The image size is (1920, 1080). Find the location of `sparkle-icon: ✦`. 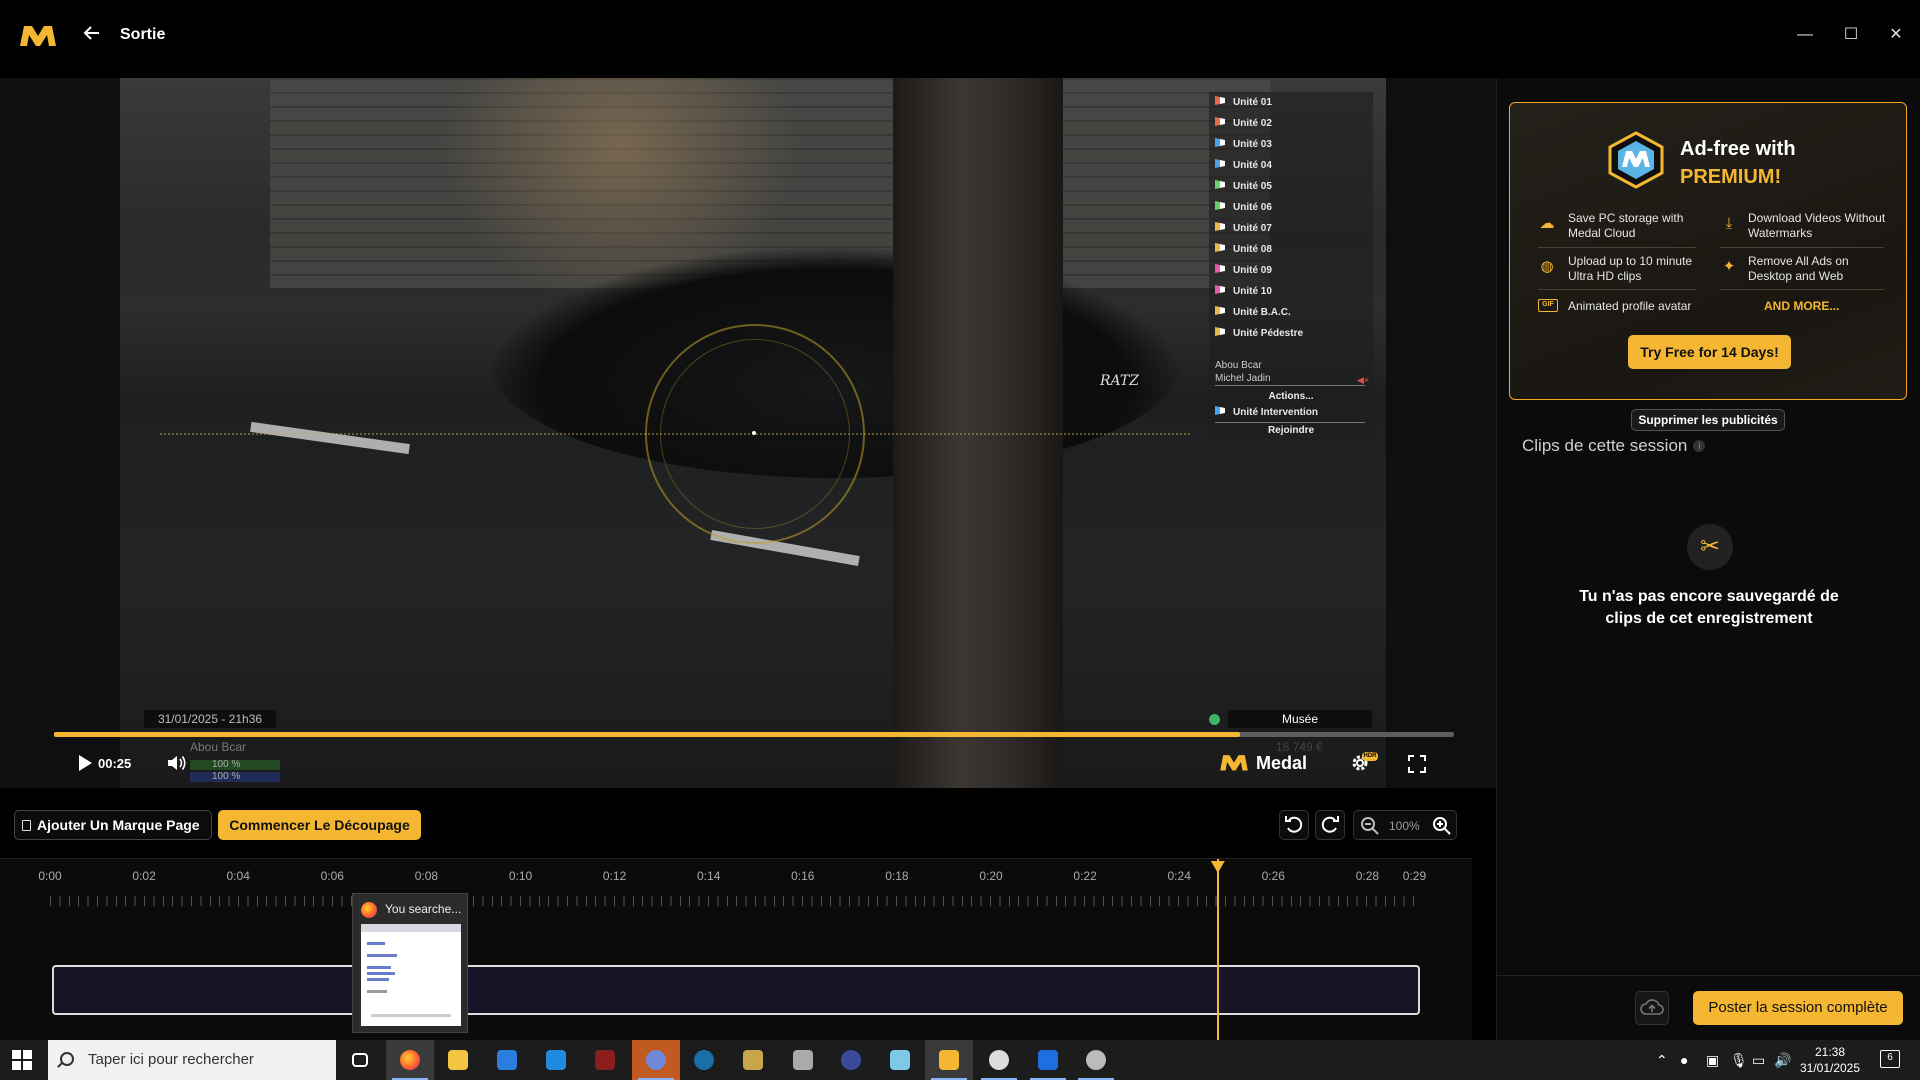

sparkle-icon: ✦ is located at coordinates (1729, 266).